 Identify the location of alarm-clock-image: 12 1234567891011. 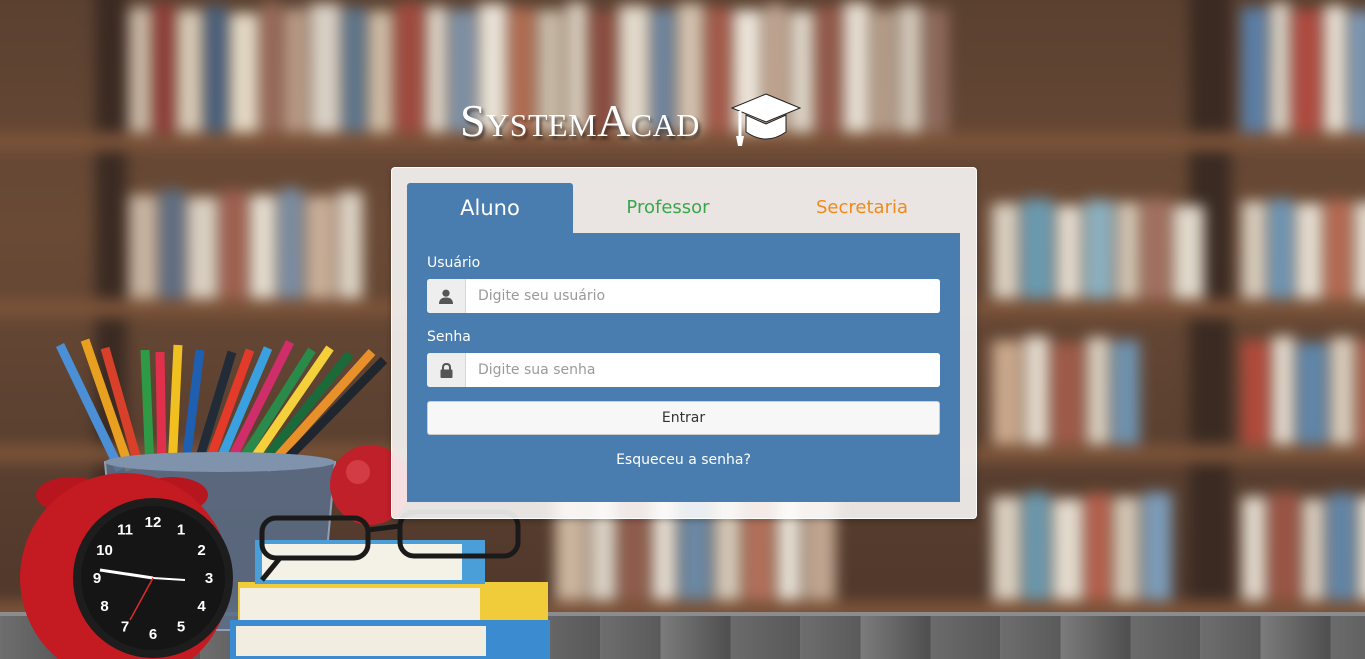
(126, 566).